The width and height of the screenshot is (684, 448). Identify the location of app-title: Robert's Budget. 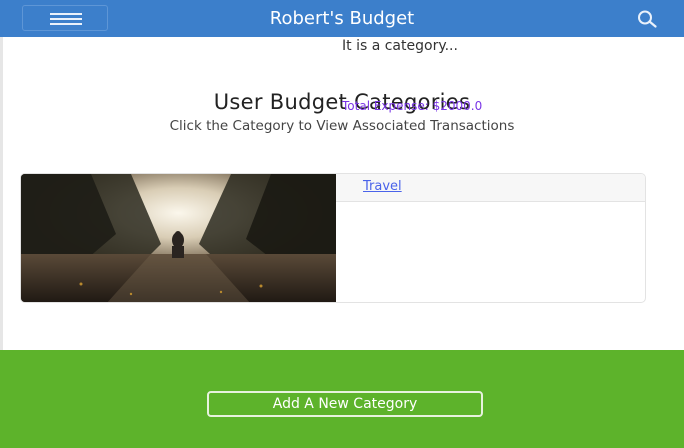
(342, 18).